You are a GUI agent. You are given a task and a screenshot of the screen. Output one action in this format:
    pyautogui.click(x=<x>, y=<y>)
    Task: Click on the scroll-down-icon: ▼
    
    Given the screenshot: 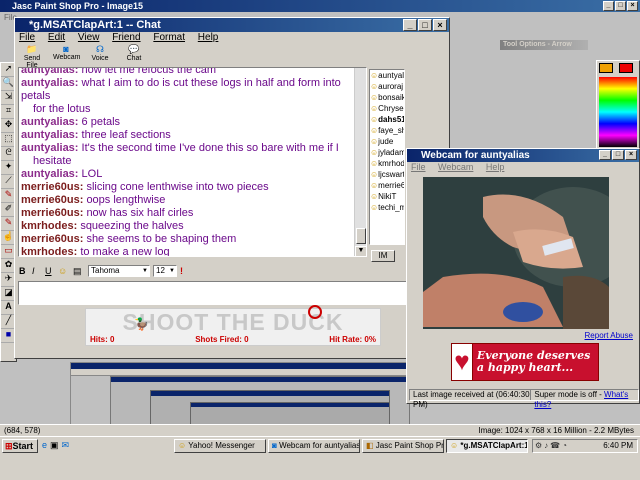 What is the action you would take?
    pyautogui.click(x=360, y=251)
    